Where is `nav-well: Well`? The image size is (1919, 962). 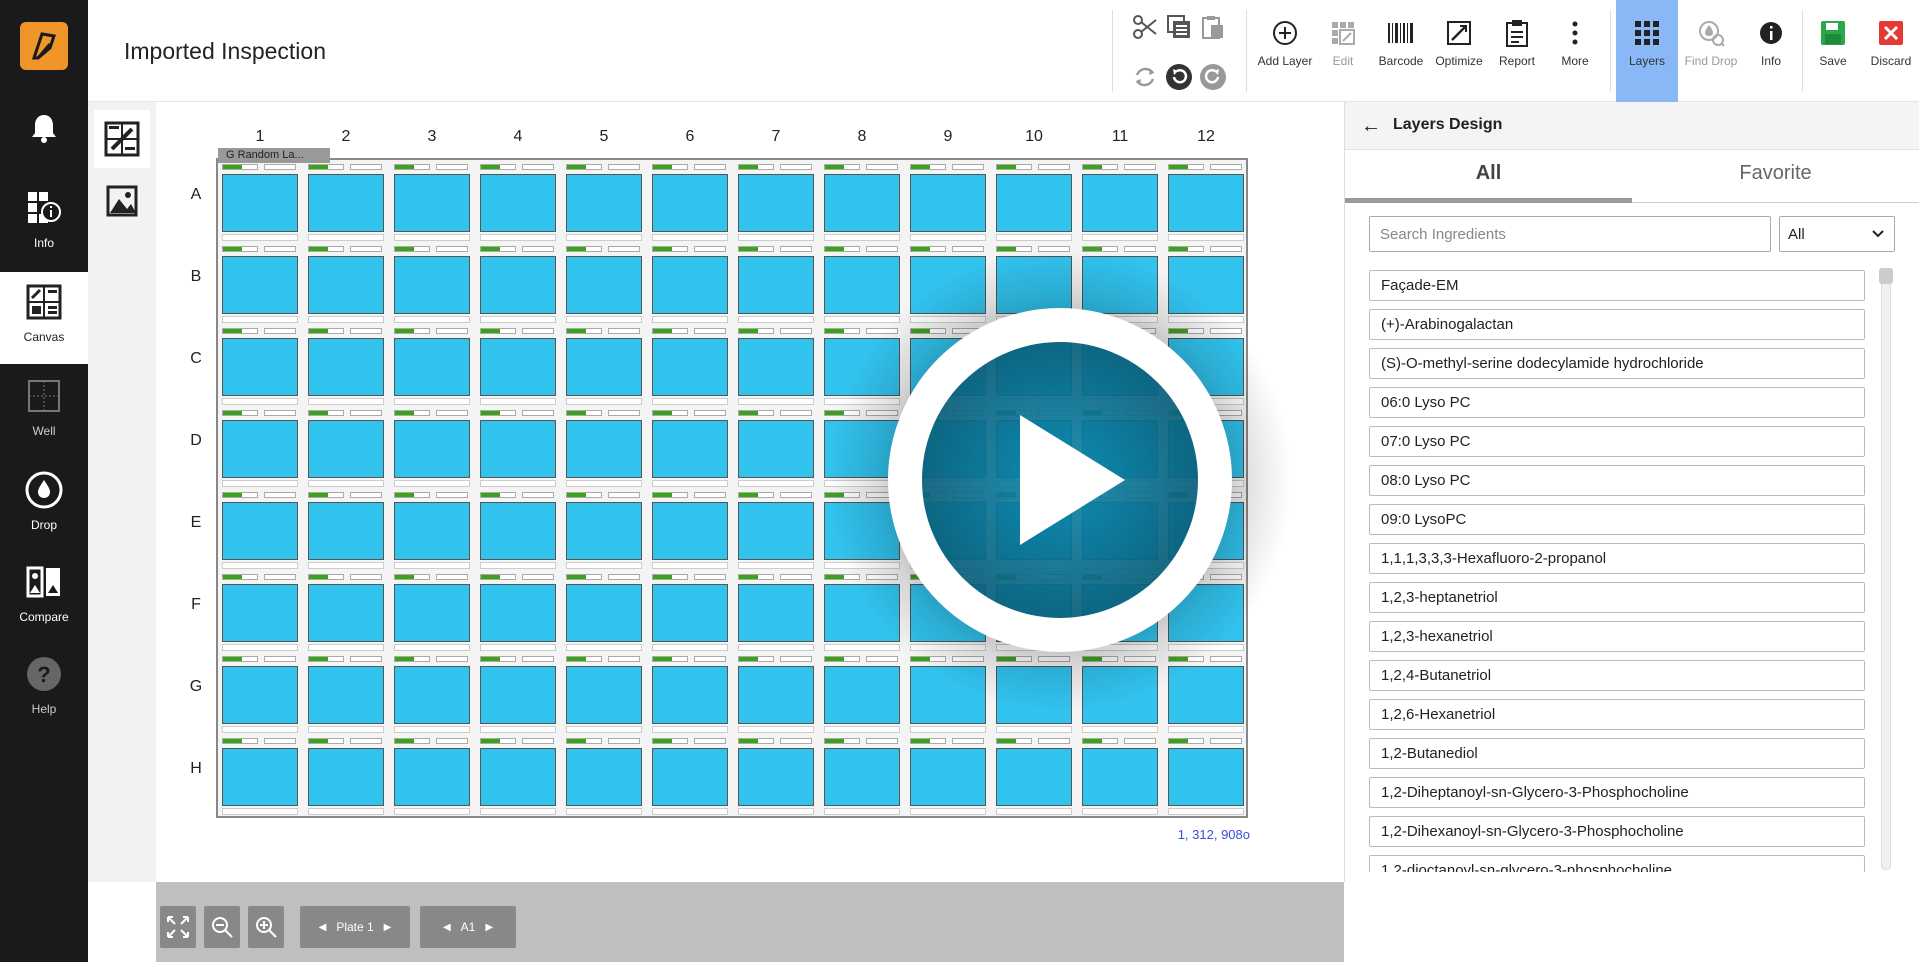 nav-well: Well is located at coordinates (44, 412).